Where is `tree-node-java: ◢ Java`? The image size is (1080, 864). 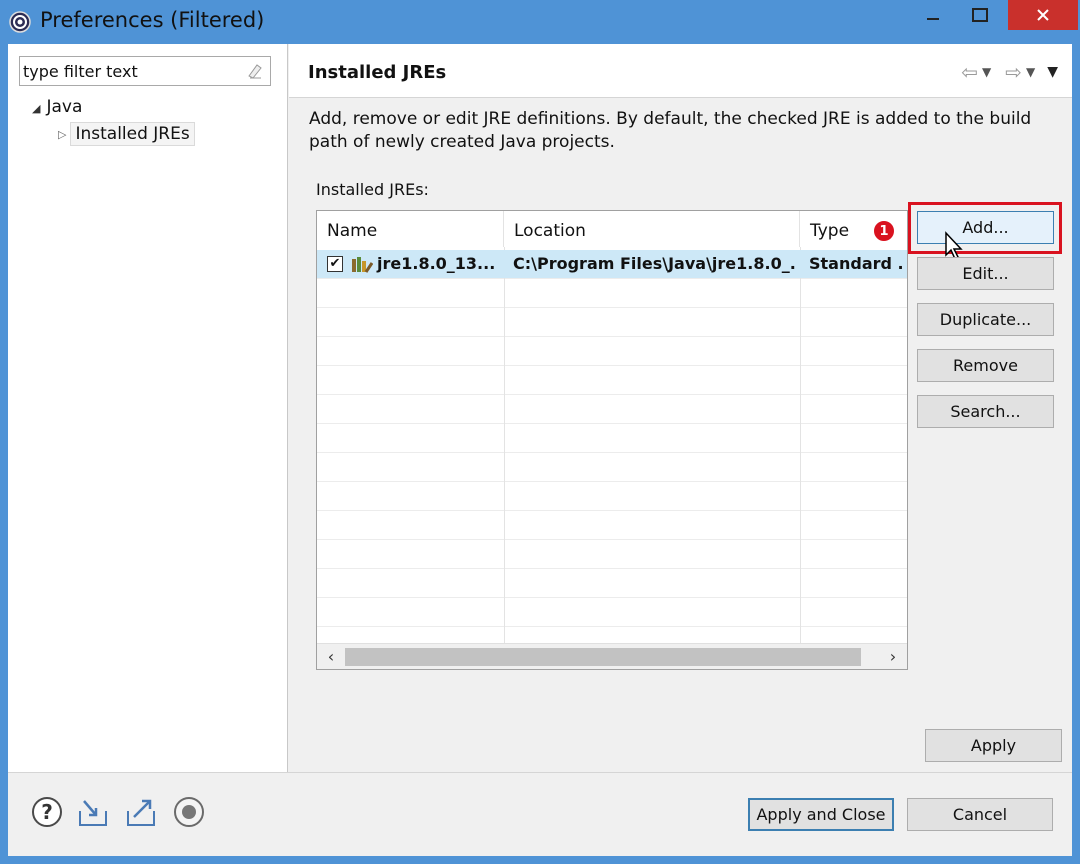 tree-node-java: ◢ Java is located at coordinates (57, 107).